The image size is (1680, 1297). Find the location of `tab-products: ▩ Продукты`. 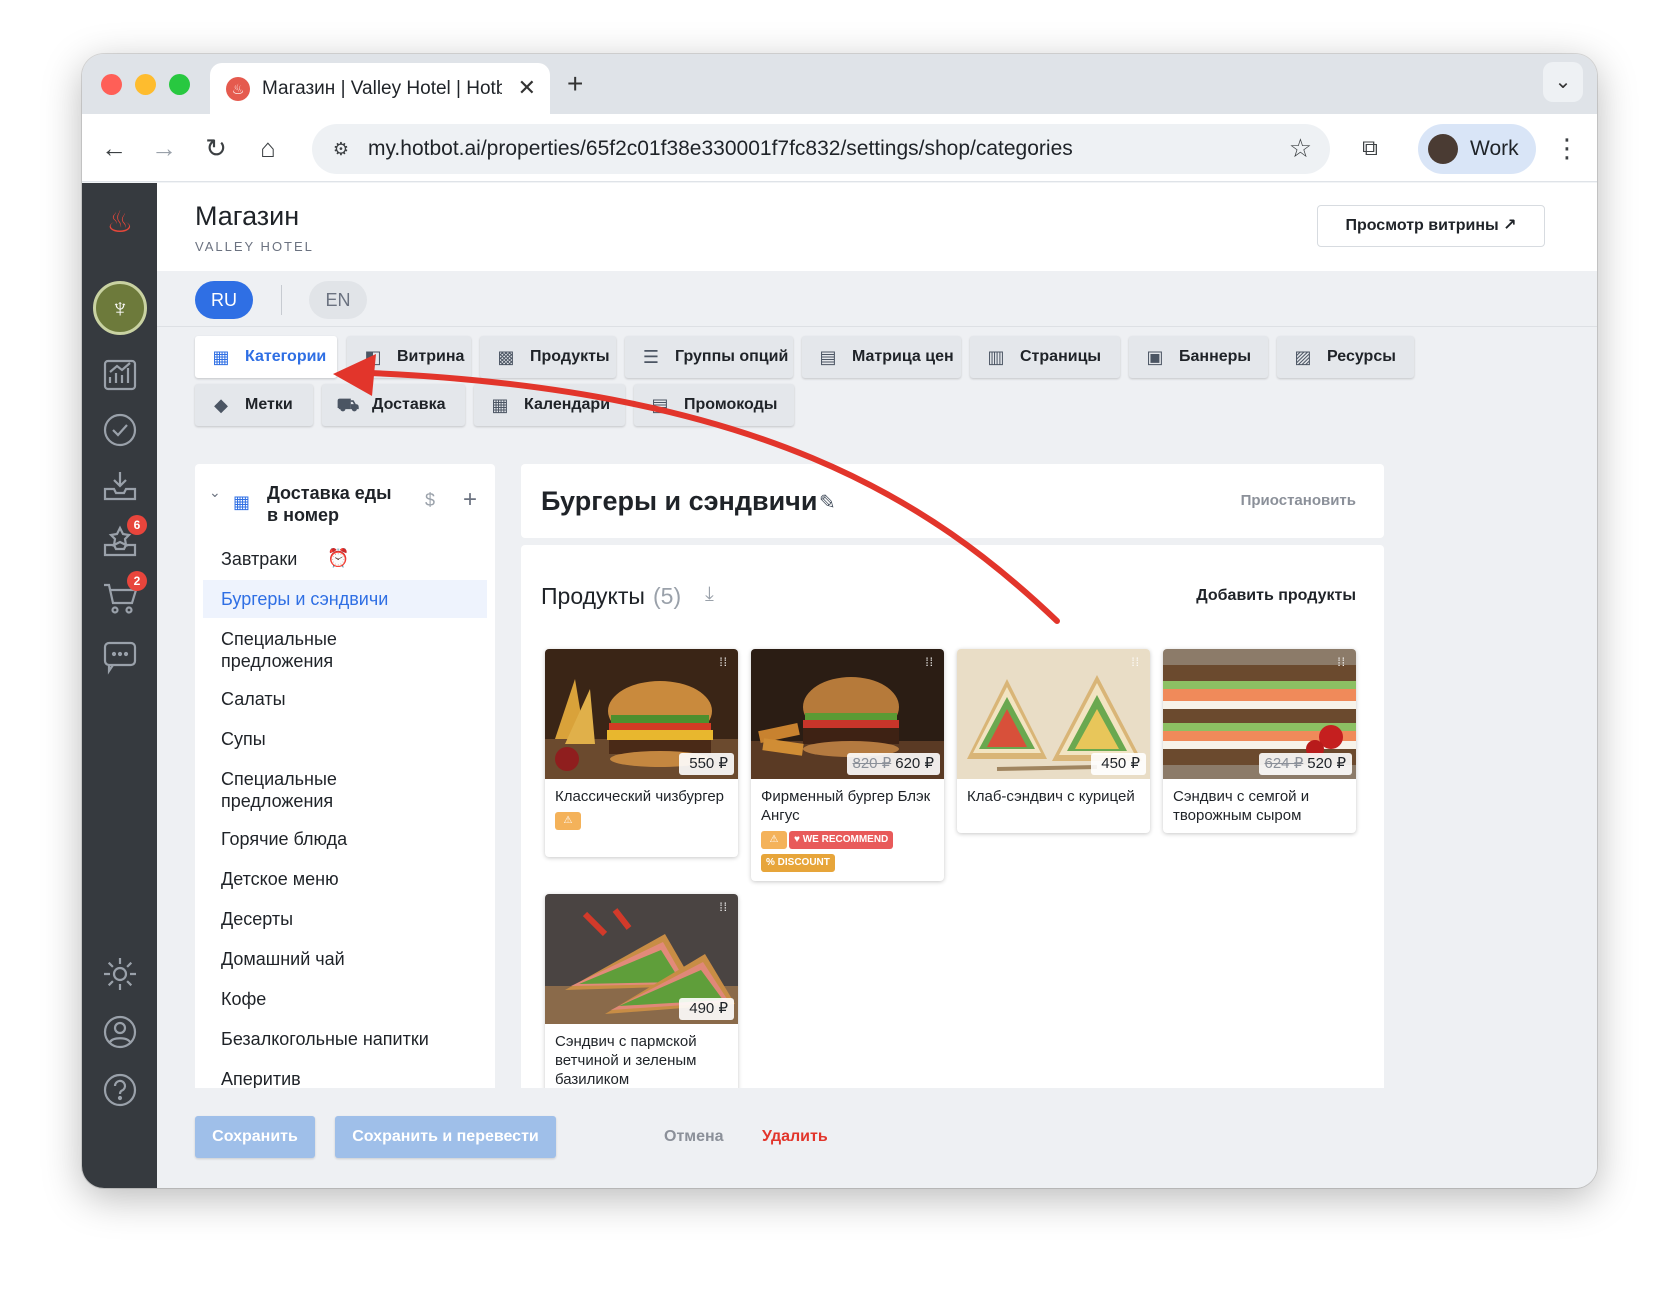

tab-products: ▩ Продукты is located at coordinates (548, 357).